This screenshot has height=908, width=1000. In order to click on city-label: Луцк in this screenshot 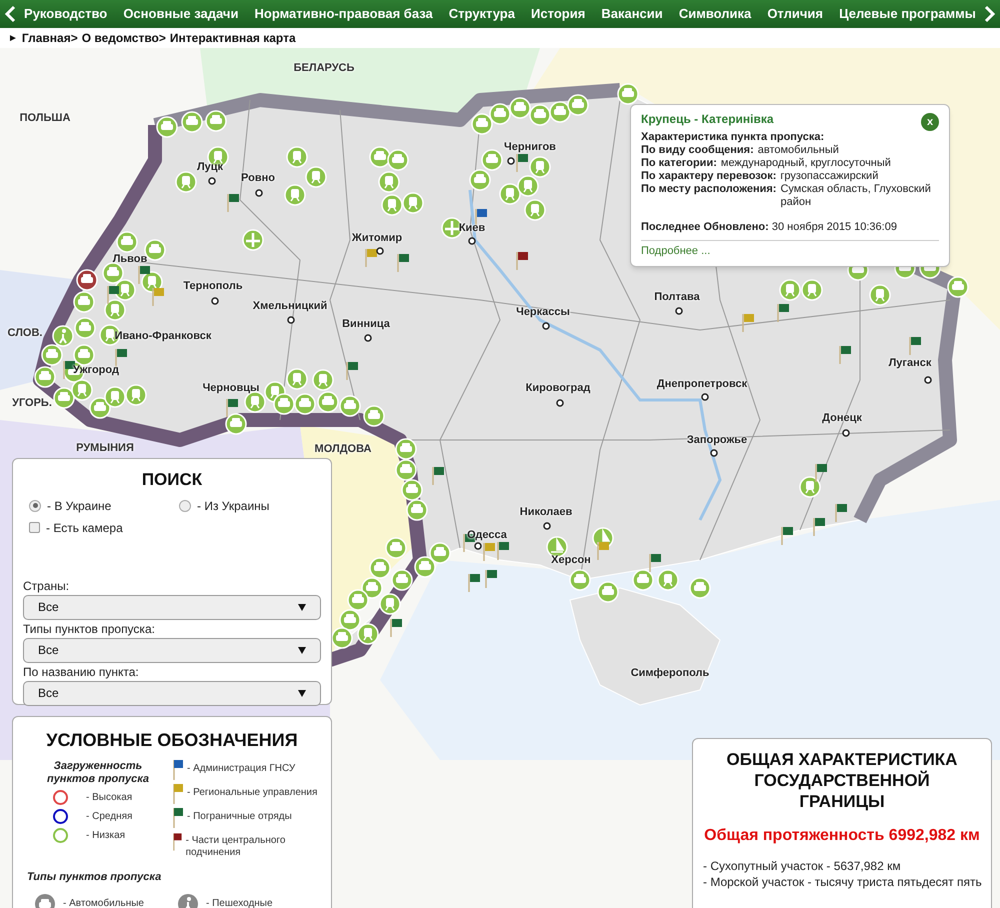, I will do `click(210, 167)`.